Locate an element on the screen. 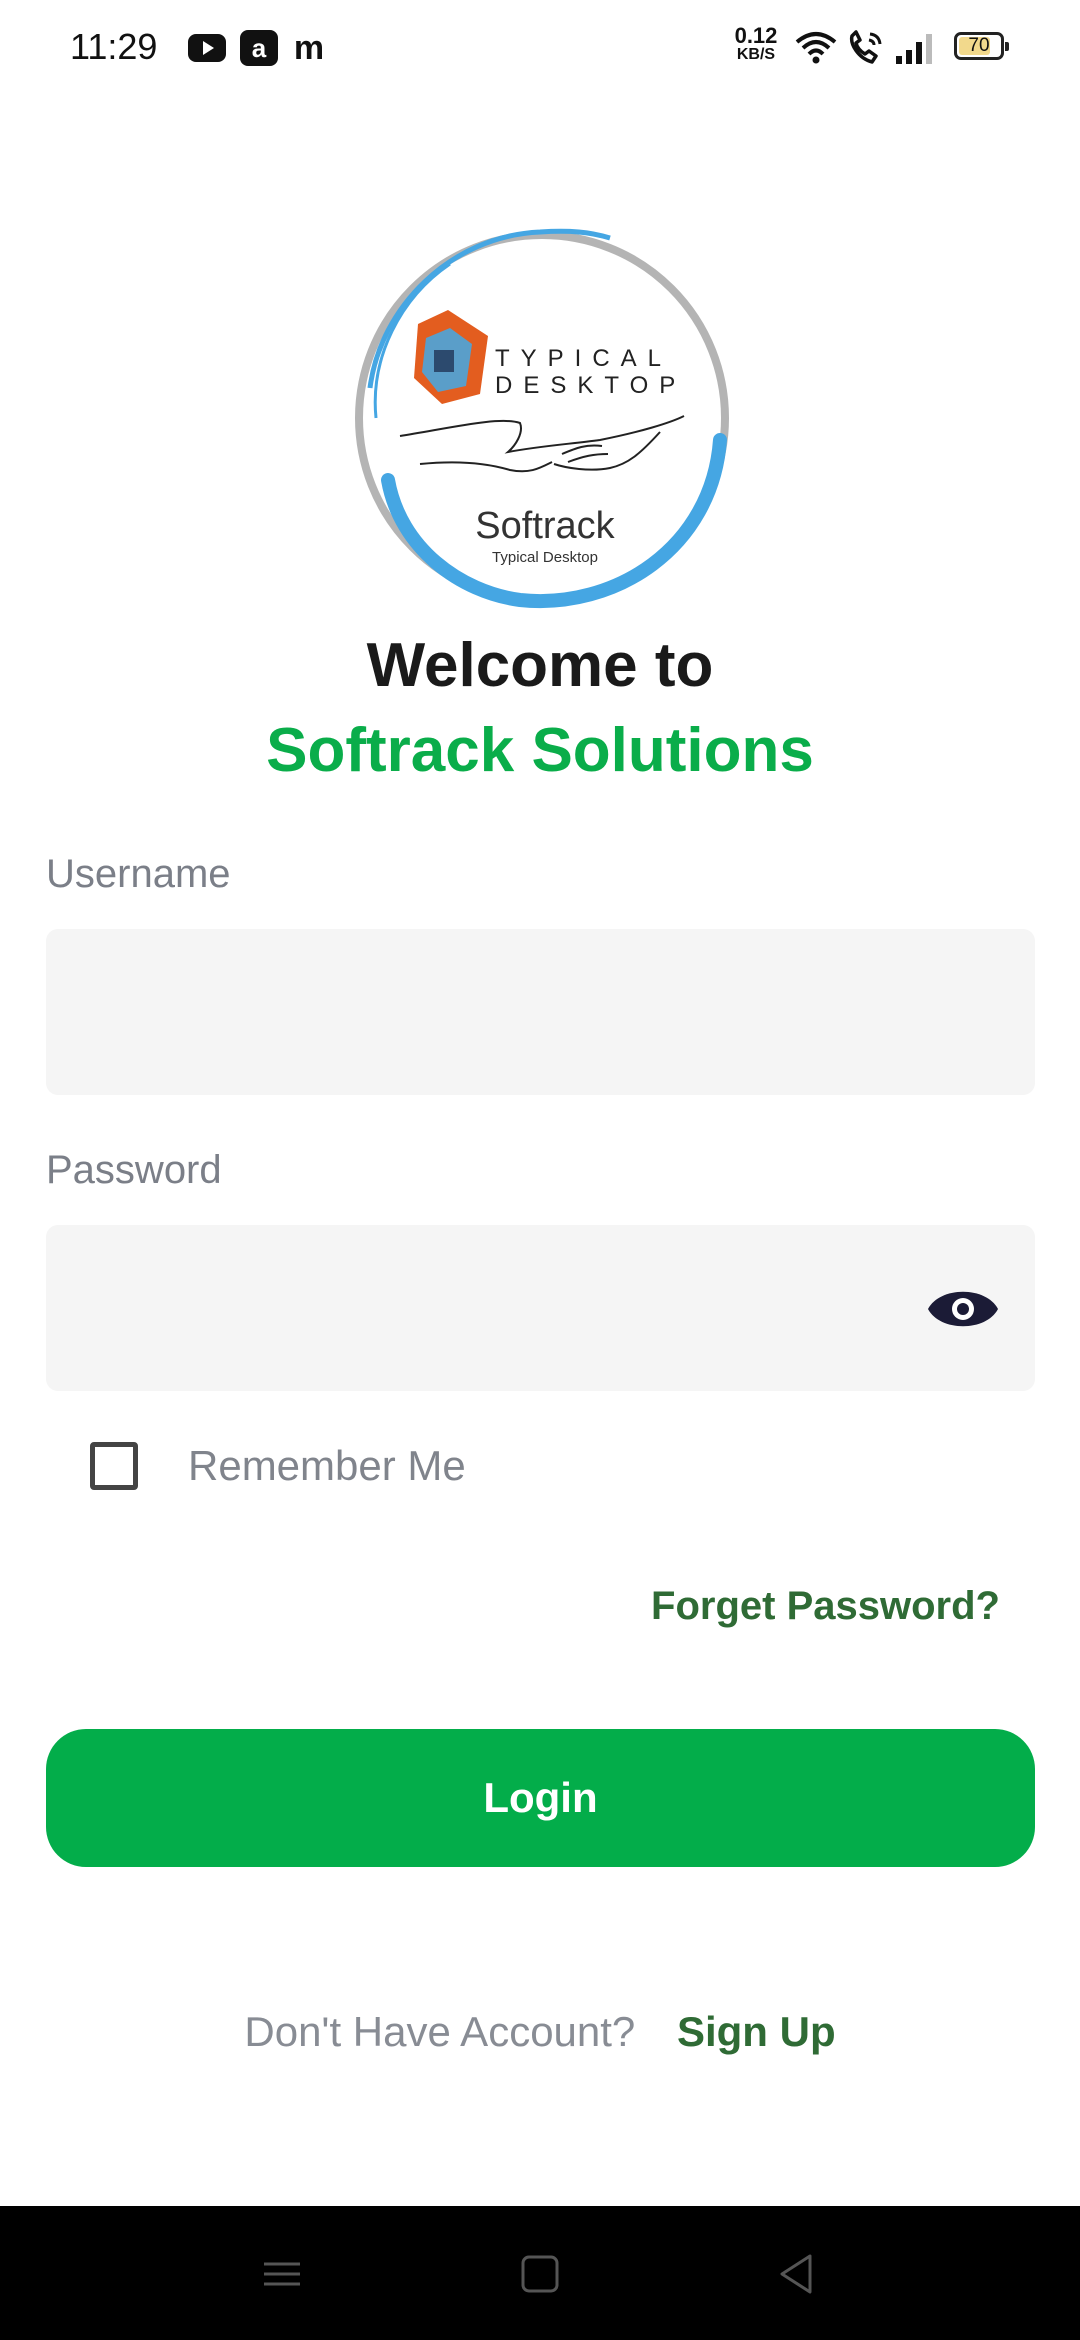  logo-line1: TYPICAL is located at coordinates (584, 358).